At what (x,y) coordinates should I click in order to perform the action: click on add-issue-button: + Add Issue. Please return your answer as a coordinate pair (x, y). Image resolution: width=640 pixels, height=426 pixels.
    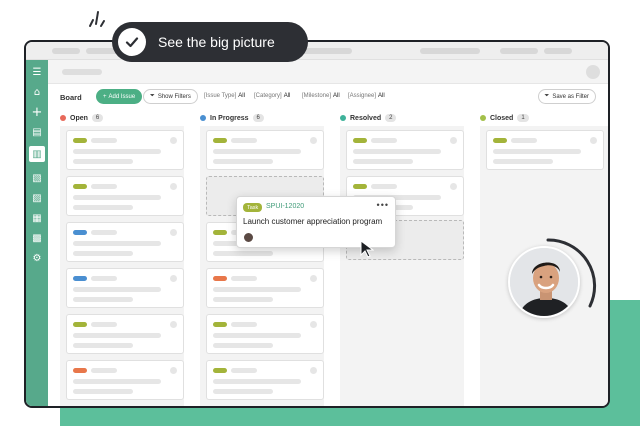
    Looking at the image, I should click on (119, 96).